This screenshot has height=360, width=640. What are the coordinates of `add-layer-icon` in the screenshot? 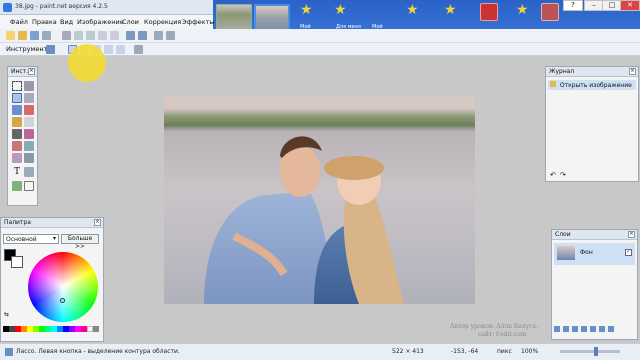 It's located at (557, 329).